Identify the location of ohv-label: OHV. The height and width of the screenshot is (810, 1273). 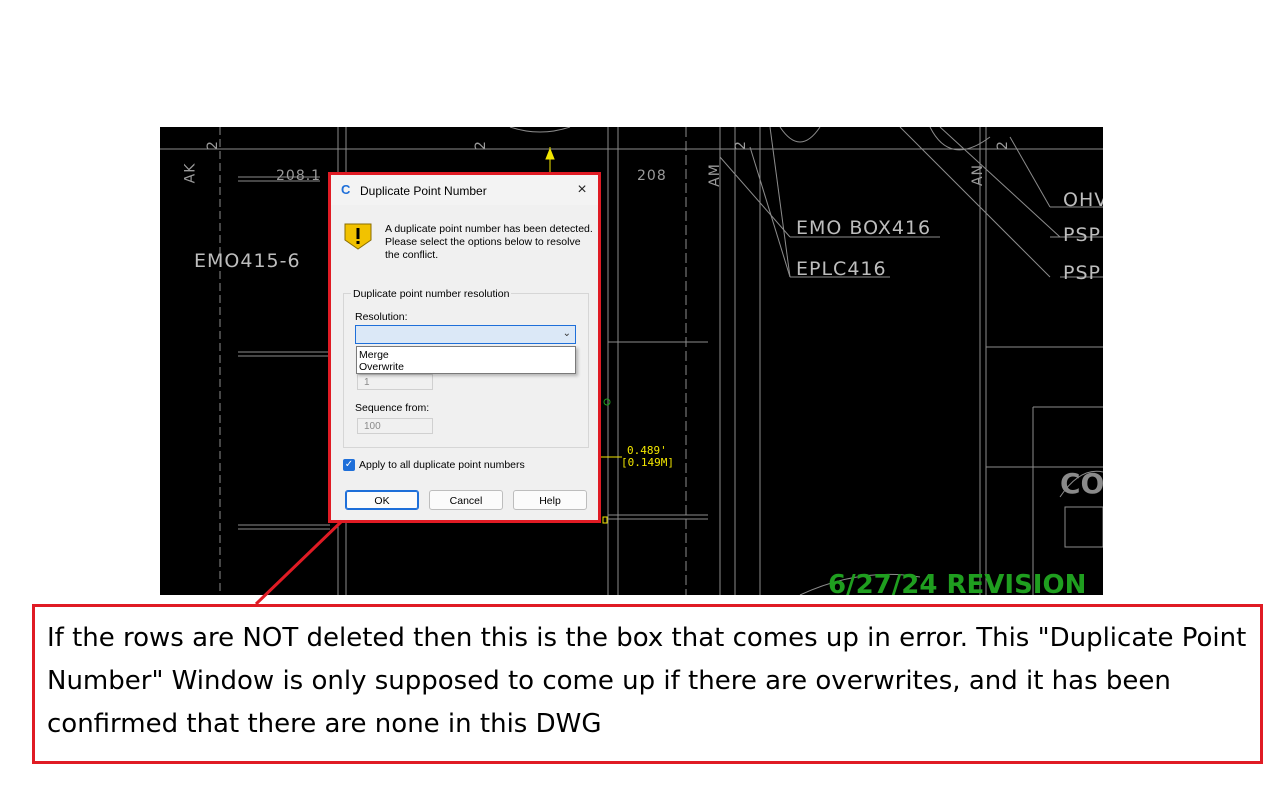
(1083, 200).